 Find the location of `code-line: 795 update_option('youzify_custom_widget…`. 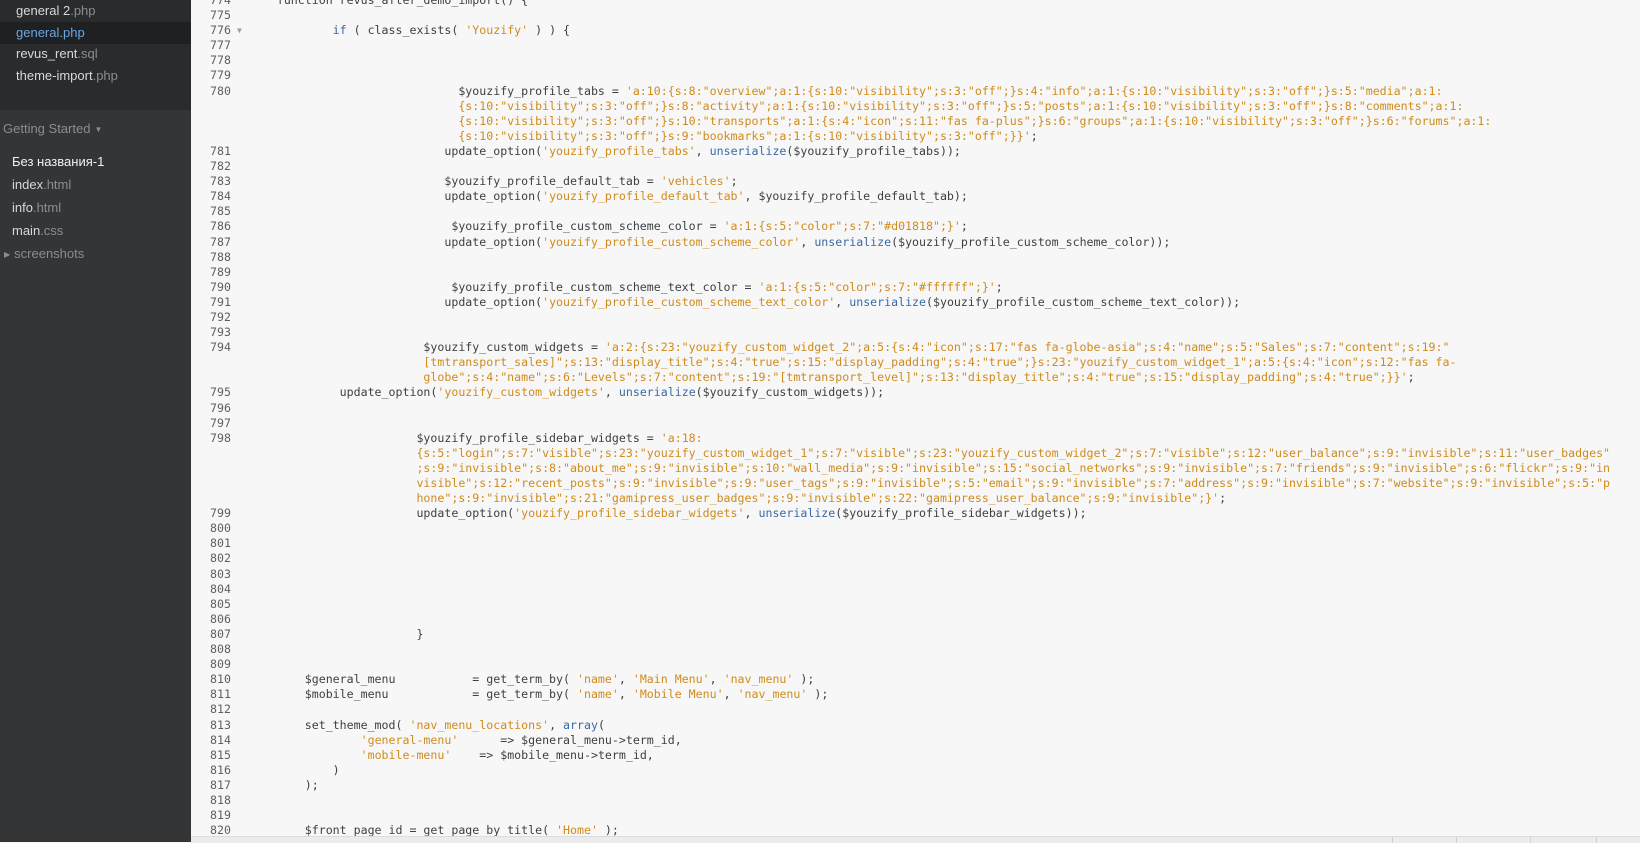

code-line: 795 update_option('youzify_custom_widget… is located at coordinates (915, 392).